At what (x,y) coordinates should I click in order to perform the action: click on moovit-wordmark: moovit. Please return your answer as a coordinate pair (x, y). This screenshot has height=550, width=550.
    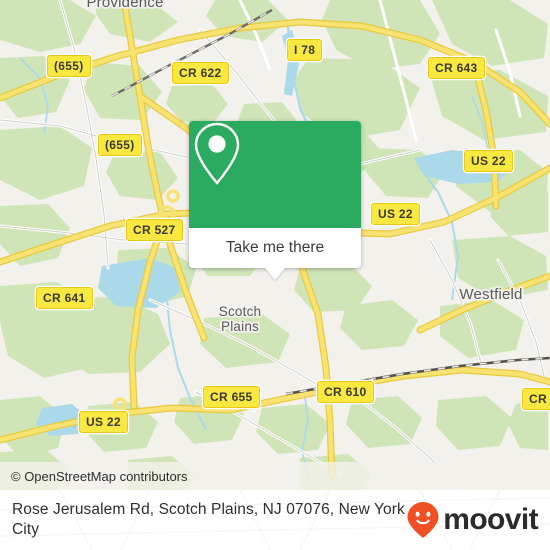
    Looking at the image, I should click on (490, 519).